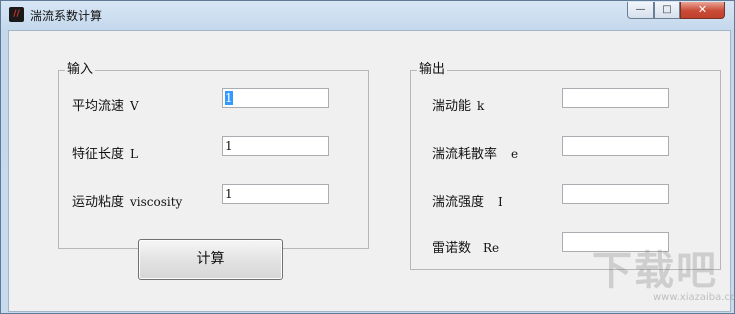 This screenshot has width=735, height=314. What do you see at coordinates (367, 15) in the screenshot?
I see `title-bar: // 湍流系数计算 — □ ✕` at bounding box center [367, 15].